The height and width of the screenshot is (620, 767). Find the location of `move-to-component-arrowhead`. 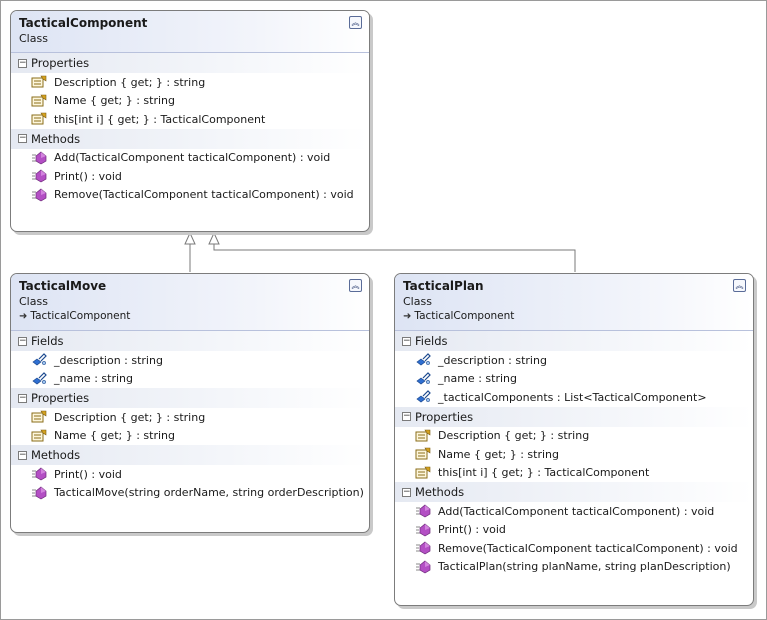

move-to-component-arrowhead is located at coordinates (190, 238).